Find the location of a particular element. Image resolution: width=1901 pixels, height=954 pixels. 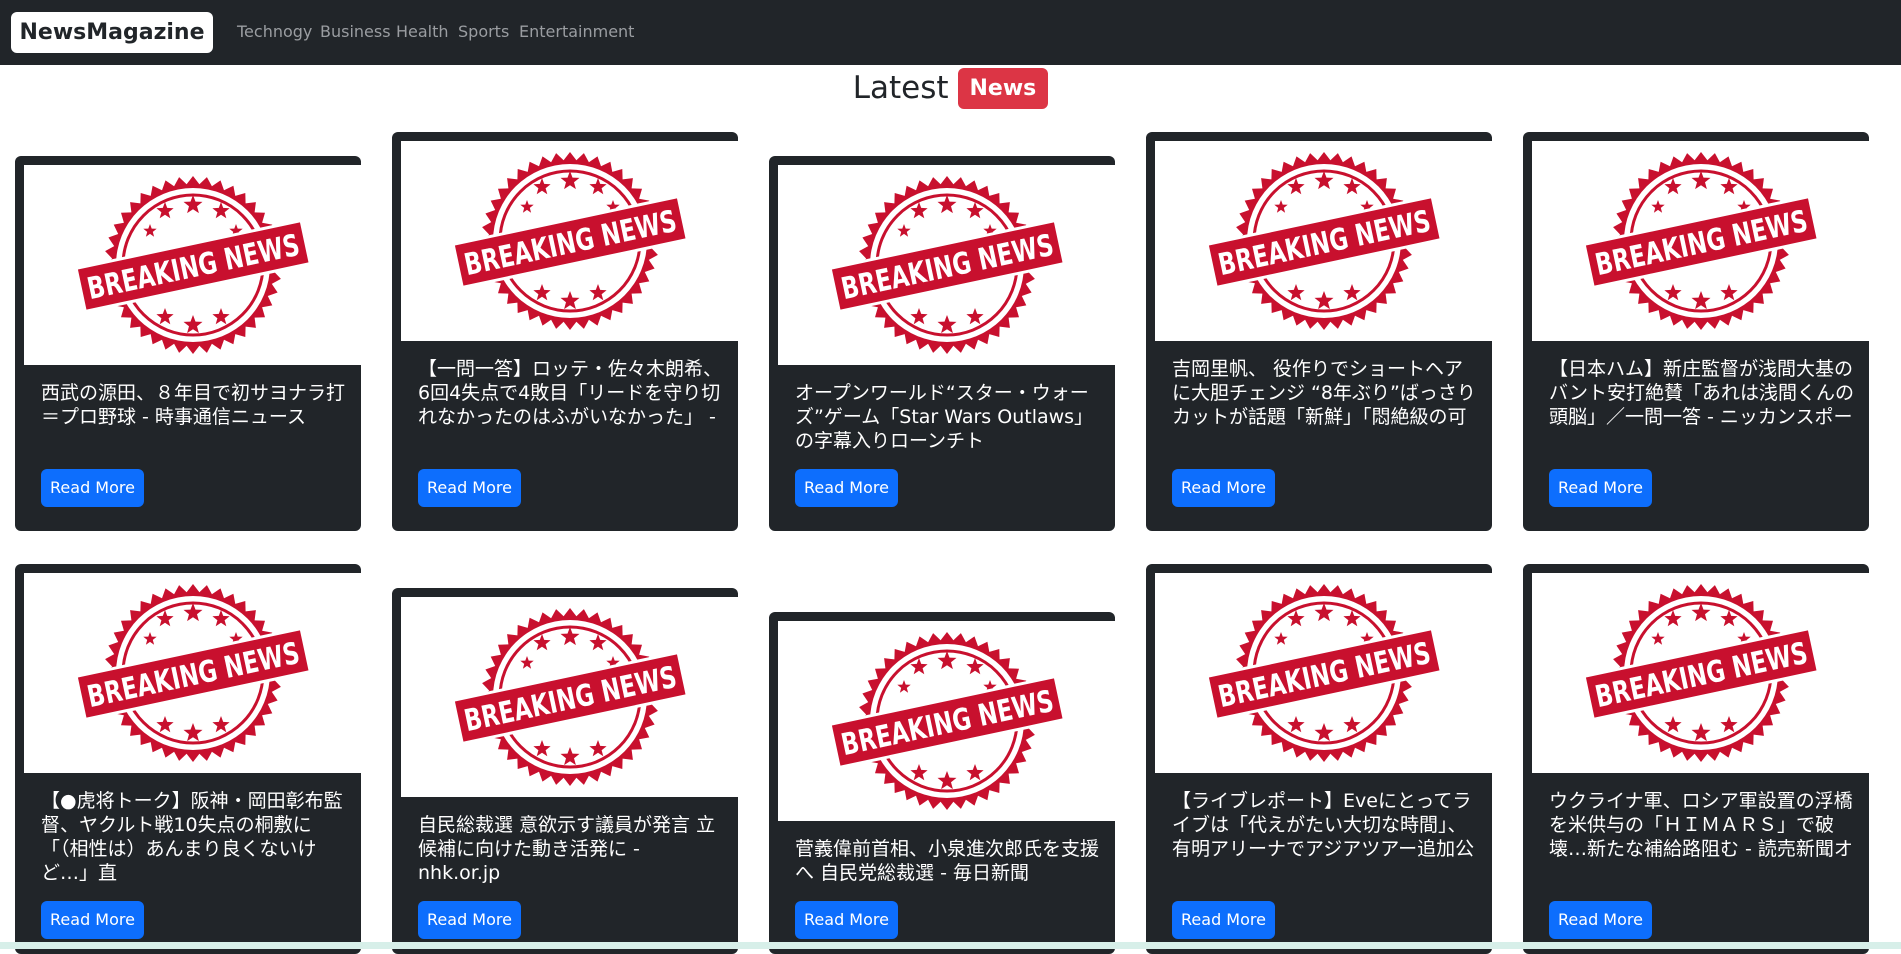

card-title: 自民総裁選 意欲示す議員が発言 立候補に向けた動き活発に - nhk.or.jp is located at coordinates (567, 849).